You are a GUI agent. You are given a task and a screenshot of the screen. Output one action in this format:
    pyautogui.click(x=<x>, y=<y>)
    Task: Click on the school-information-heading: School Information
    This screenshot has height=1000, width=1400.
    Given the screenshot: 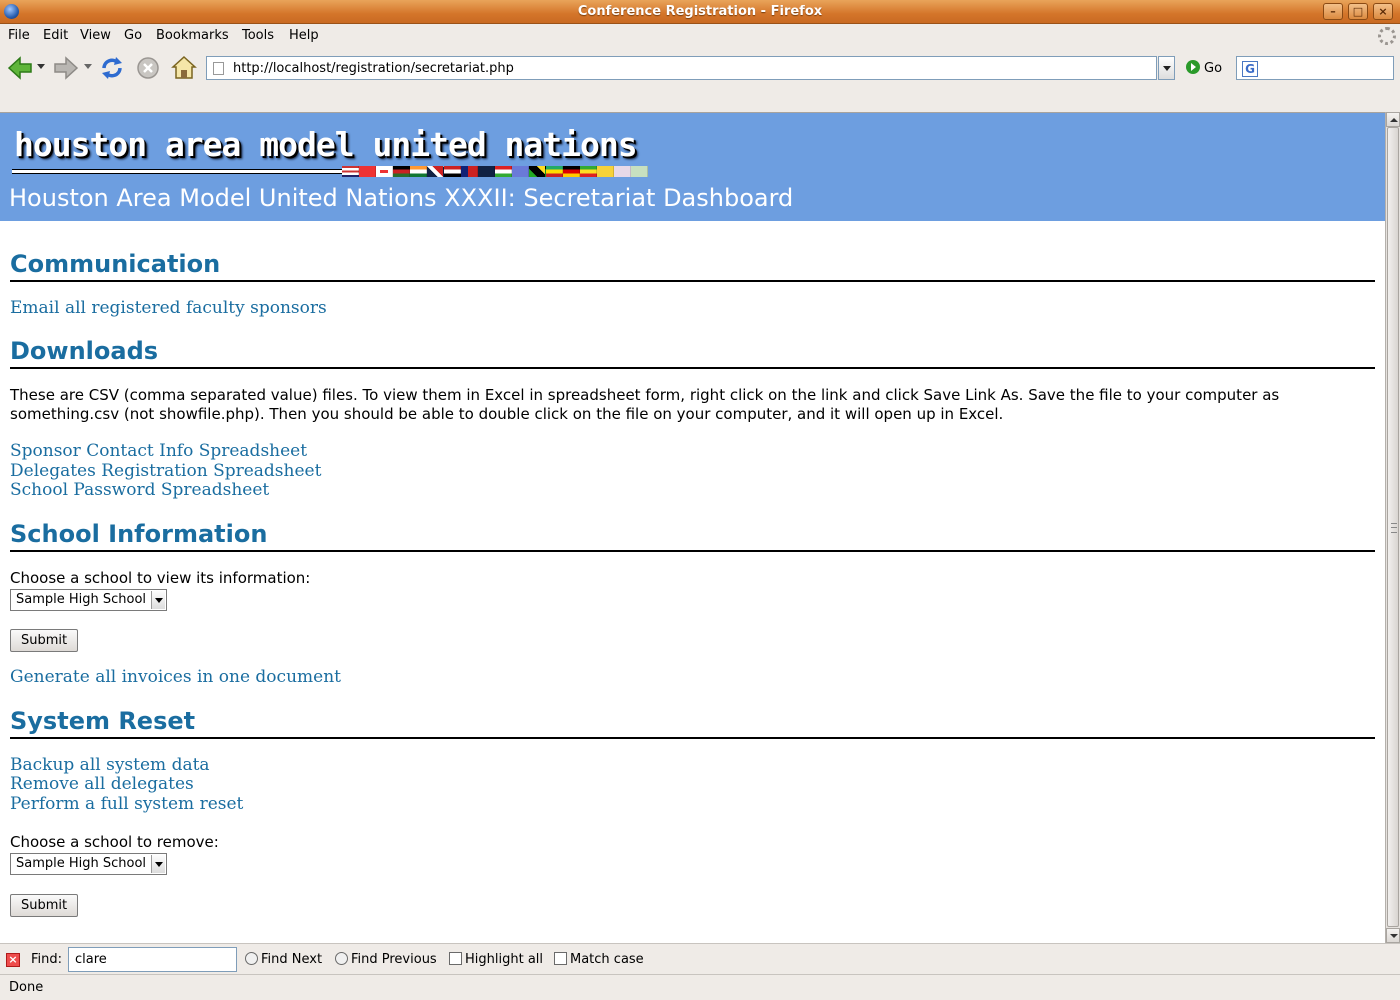 What is the action you would take?
    pyautogui.click(x=692, y=535)
    